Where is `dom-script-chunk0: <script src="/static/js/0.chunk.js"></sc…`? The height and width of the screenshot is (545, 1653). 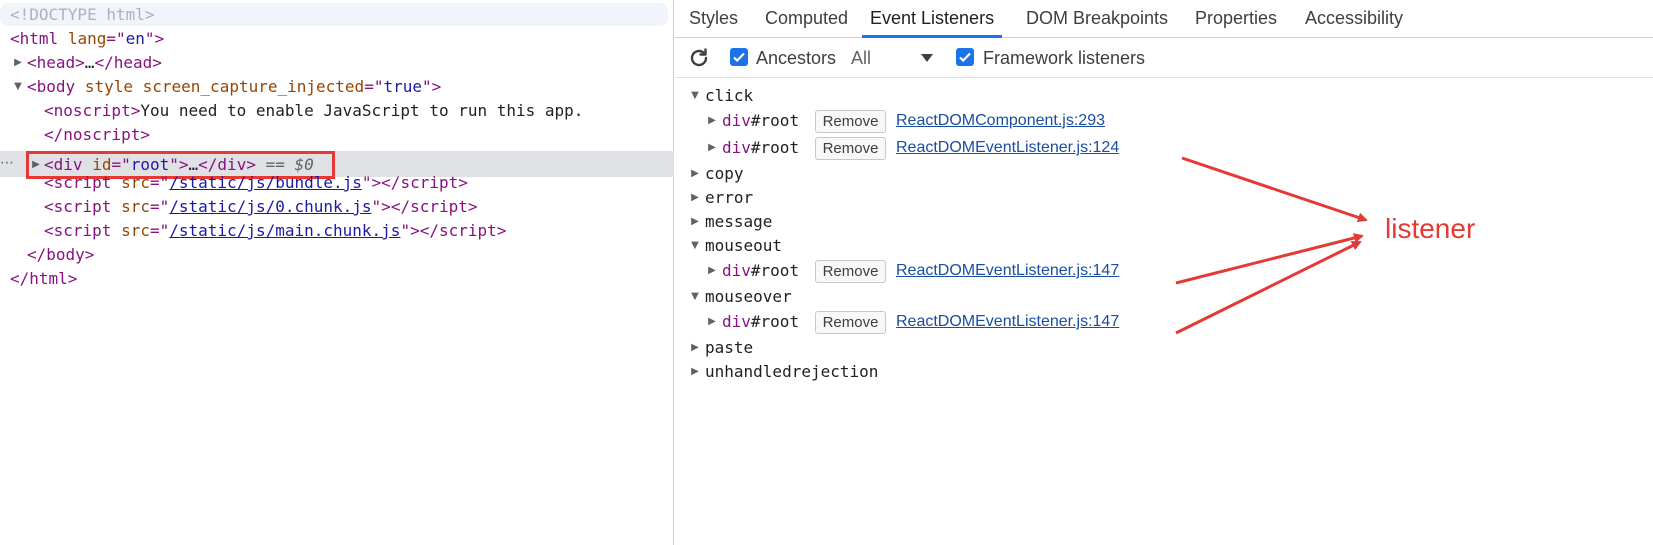
dom-script-chunk0: <script src="/static/js/0.chunk.js"></sc… is located at coordinates (336, 206).